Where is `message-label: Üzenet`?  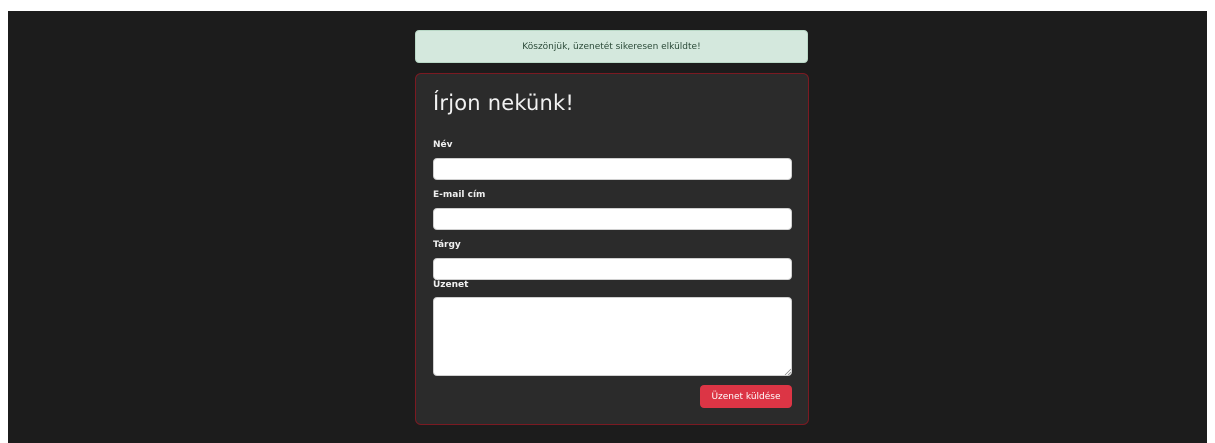
message-label: Üzenet is located at coordinates (451, 285).